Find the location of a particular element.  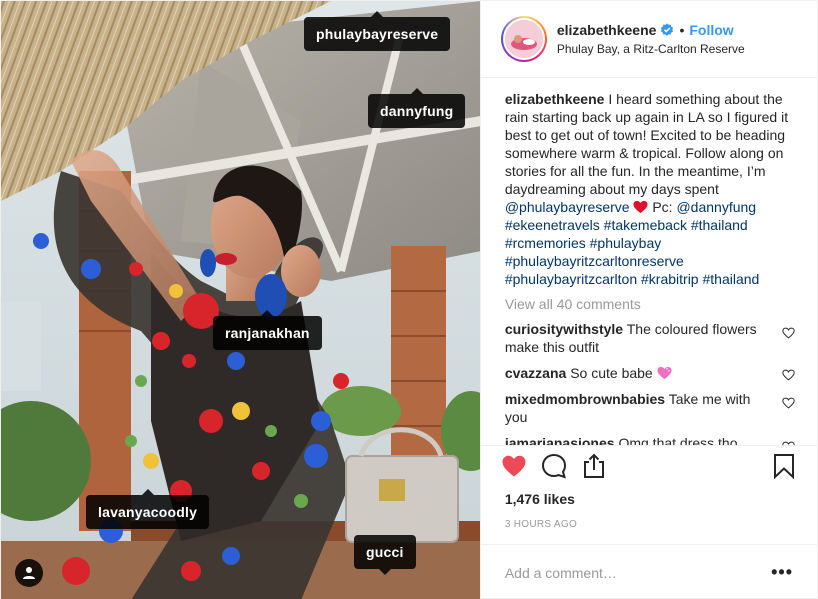

add-comment-bar: ••• is located at coordinates (648, 571).